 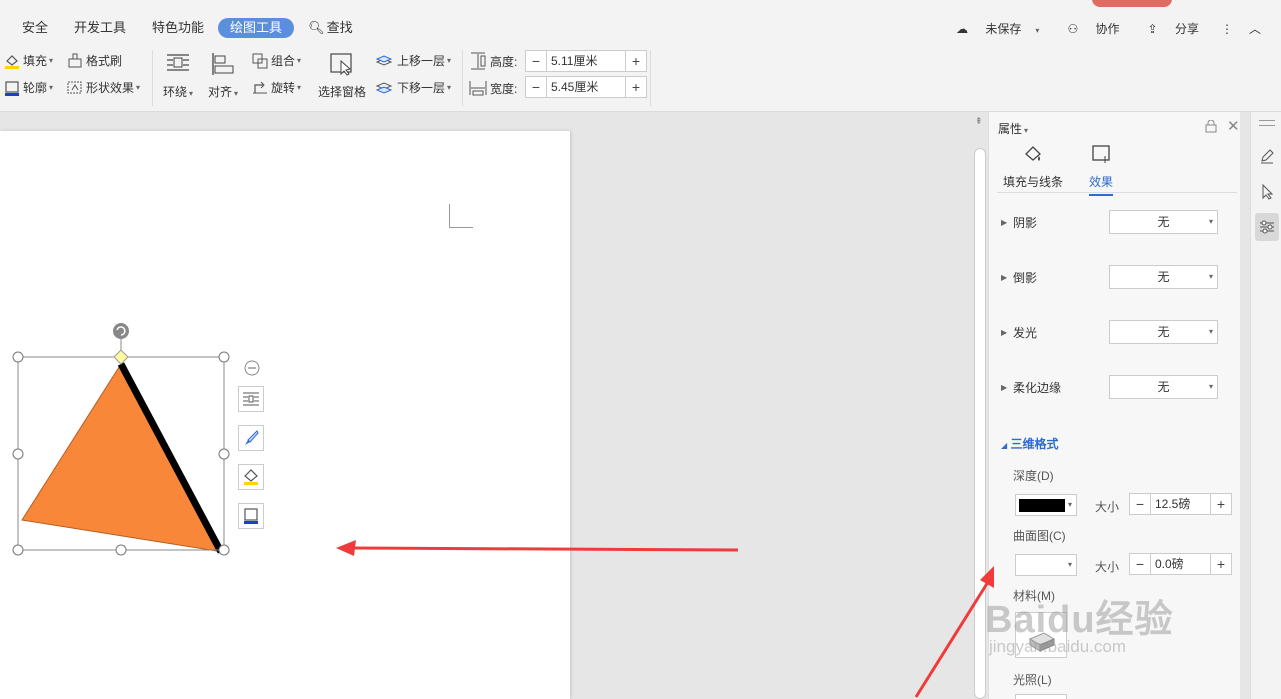 I want to click on quick-fill-button, so click(x=251, y=477).